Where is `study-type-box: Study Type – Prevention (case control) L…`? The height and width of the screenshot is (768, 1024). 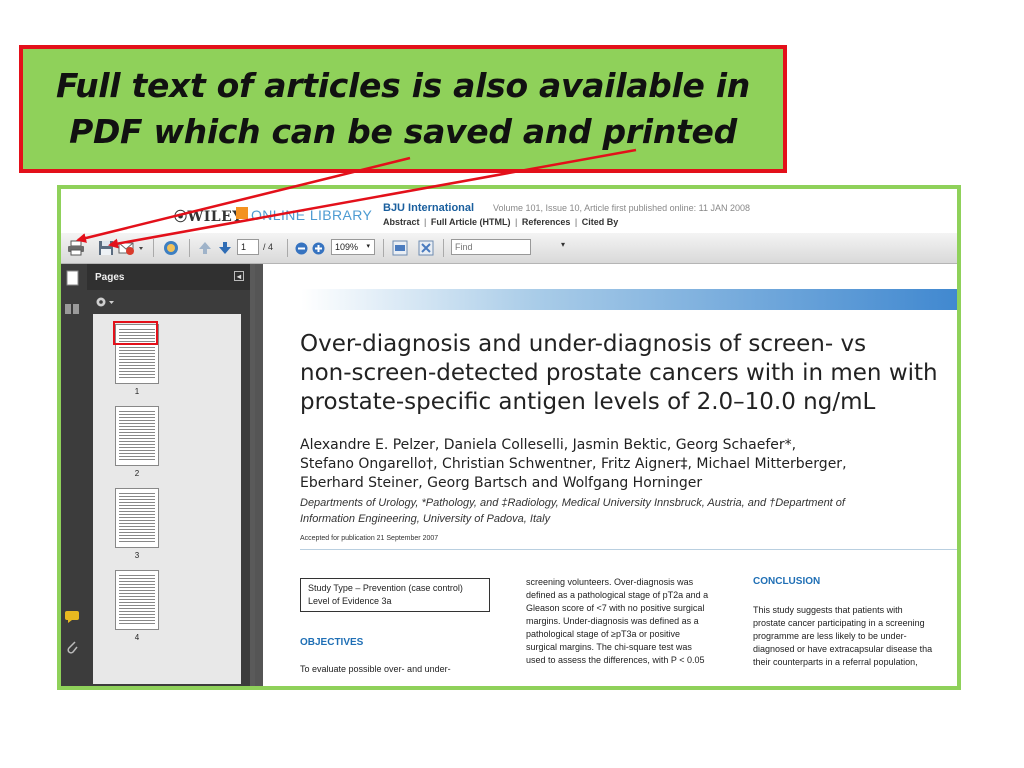 study-type-box: Study Type – Prevention (case control) L… is located at coordinates (395, 595).